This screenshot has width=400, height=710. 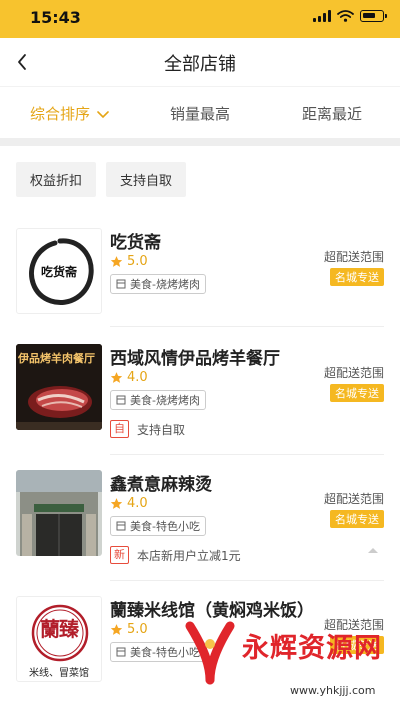 I want to click on logo-text: 伊品烤羊肉餐厅, so click(x=56, y=358).